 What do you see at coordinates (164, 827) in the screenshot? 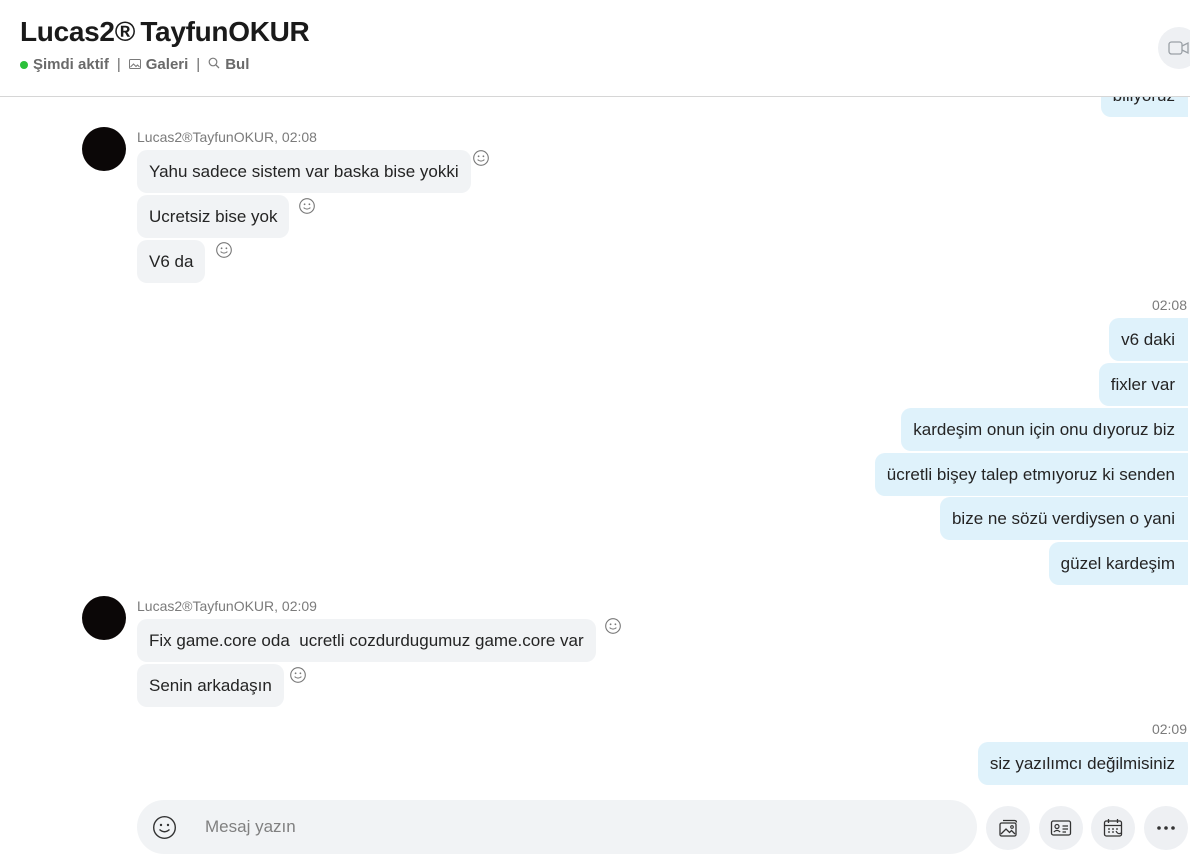
I see `emoji-picker-icon` at bounding box center [164, 827].